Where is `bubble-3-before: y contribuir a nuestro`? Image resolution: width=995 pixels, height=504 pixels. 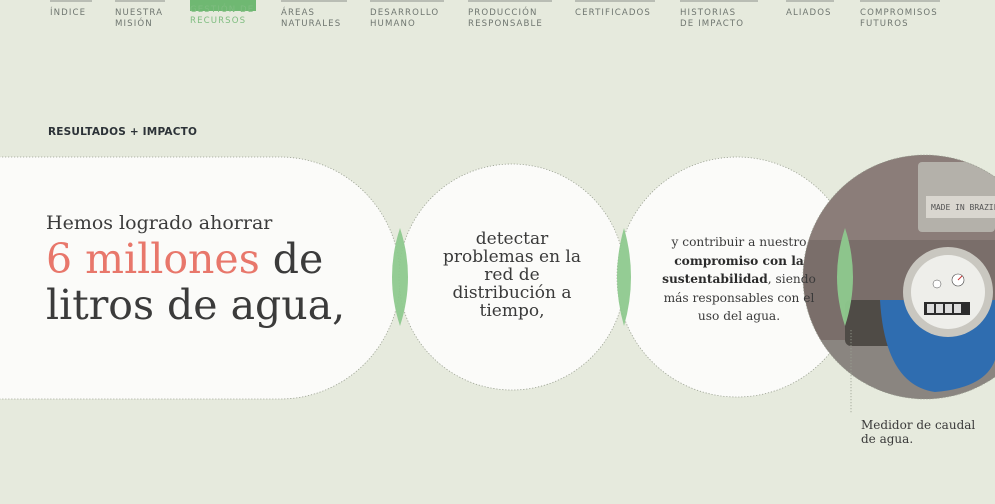 bubble-3-before: y contribuir a nuestro is located at coordinates (739, 242).